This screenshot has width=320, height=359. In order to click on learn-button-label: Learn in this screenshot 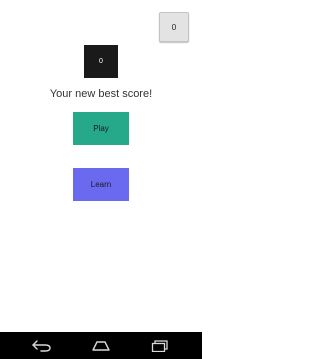, I will do `click(101, 184)`.